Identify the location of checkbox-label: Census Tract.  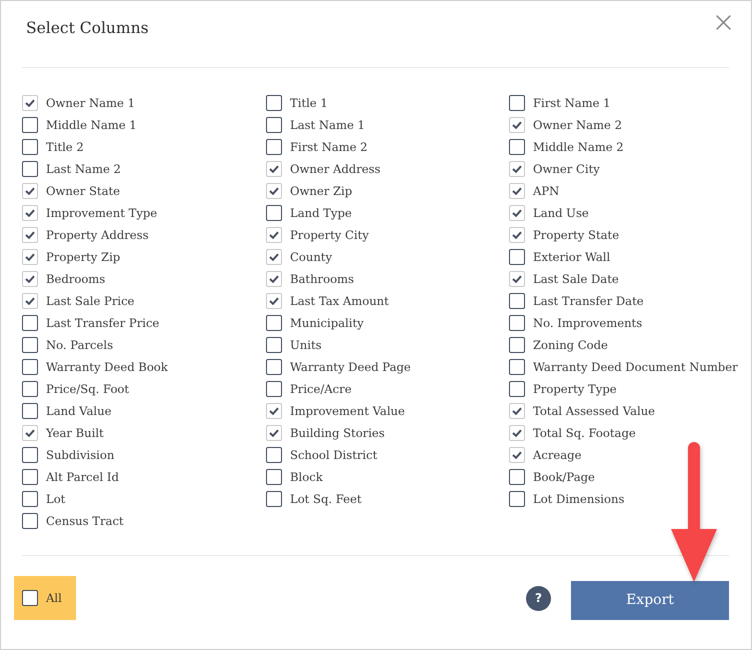
(85, 521).